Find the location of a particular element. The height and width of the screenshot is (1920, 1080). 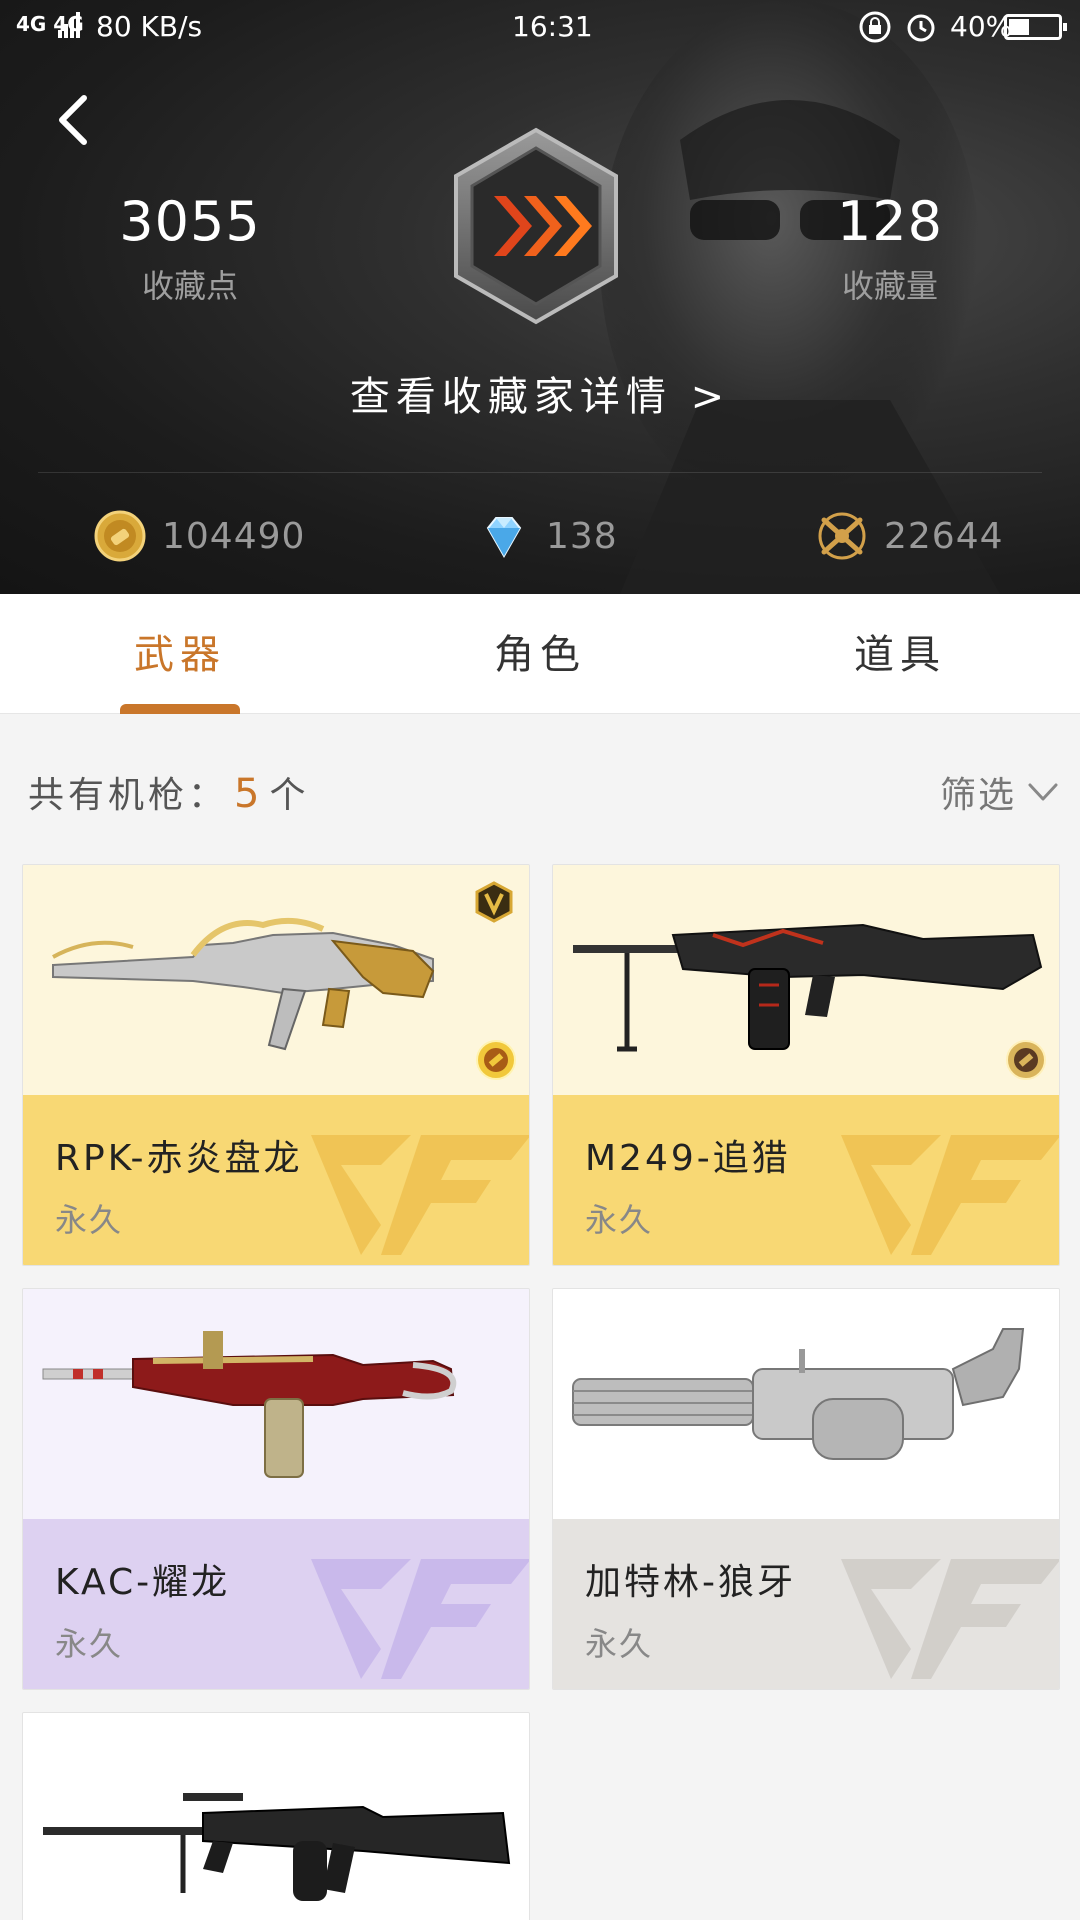

header-divider is located at coordinates (540, 472).